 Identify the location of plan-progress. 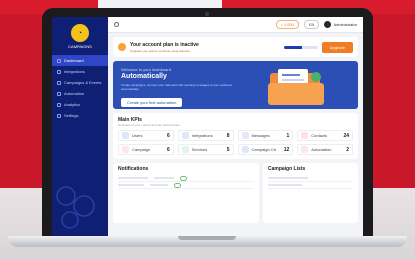
(300, 47).